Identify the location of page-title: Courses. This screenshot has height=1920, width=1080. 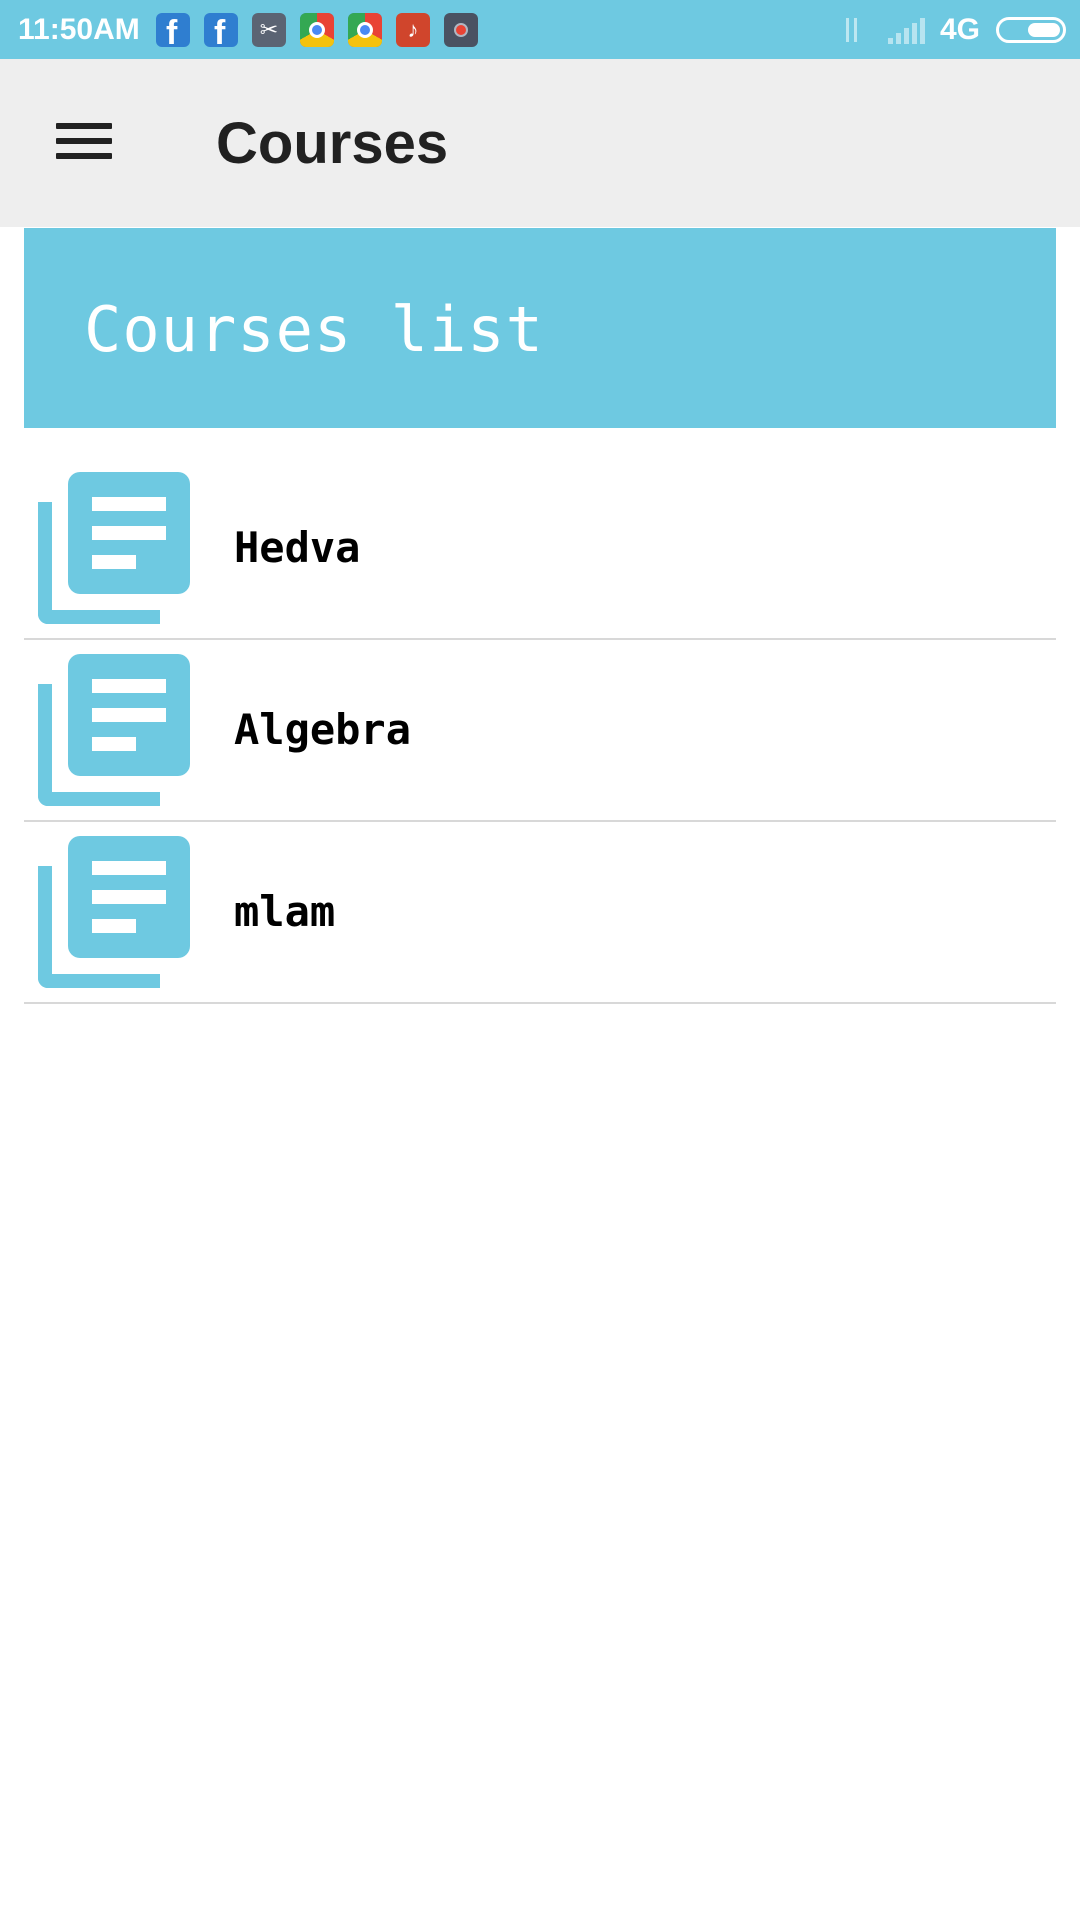
(332, 143).